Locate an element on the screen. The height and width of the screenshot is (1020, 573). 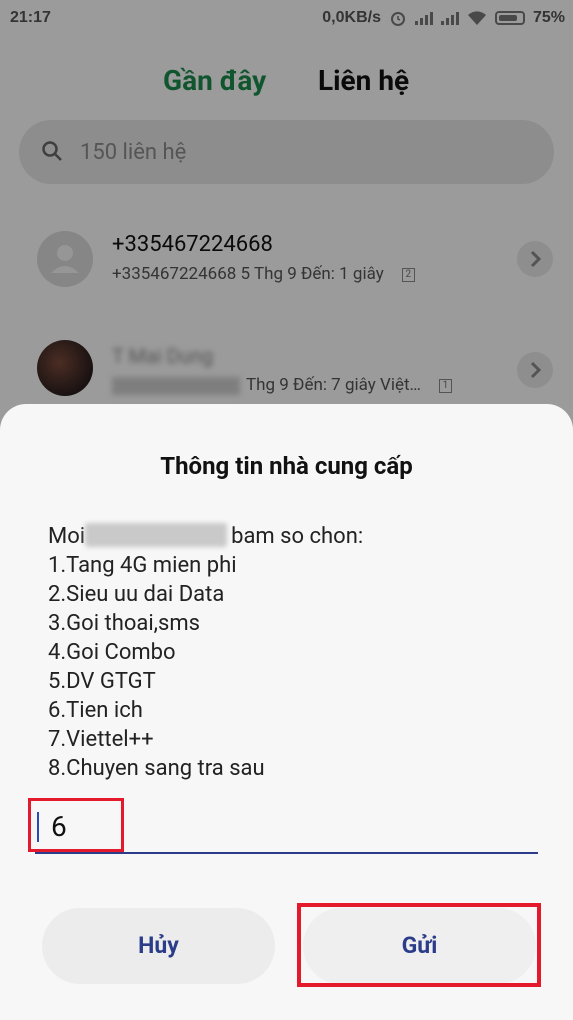
message-prefix: Moi is located at coordinates (67, 536).